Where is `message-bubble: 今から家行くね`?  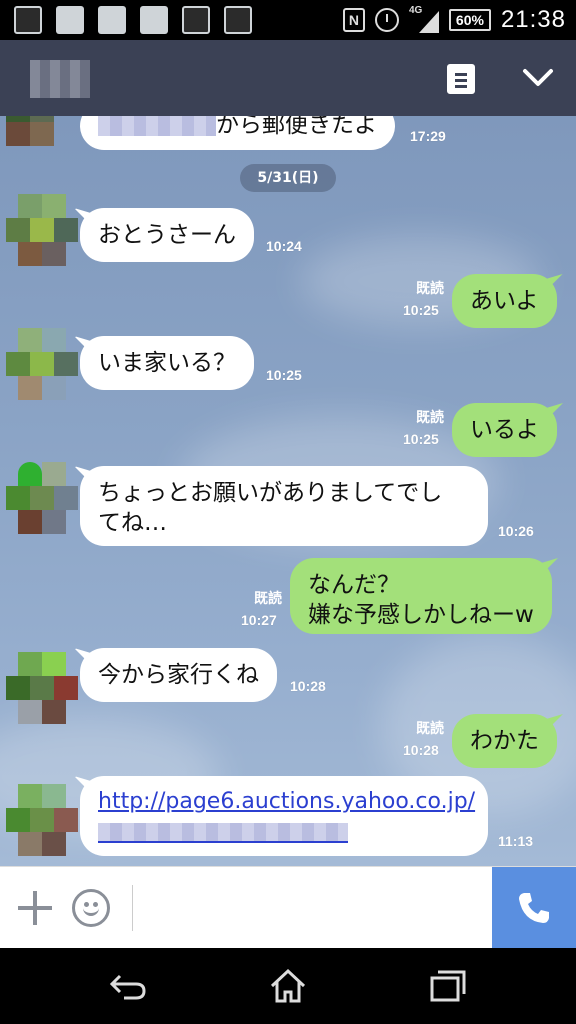
message-bubble: 今から家行くね is located at coordinates (175, 675).